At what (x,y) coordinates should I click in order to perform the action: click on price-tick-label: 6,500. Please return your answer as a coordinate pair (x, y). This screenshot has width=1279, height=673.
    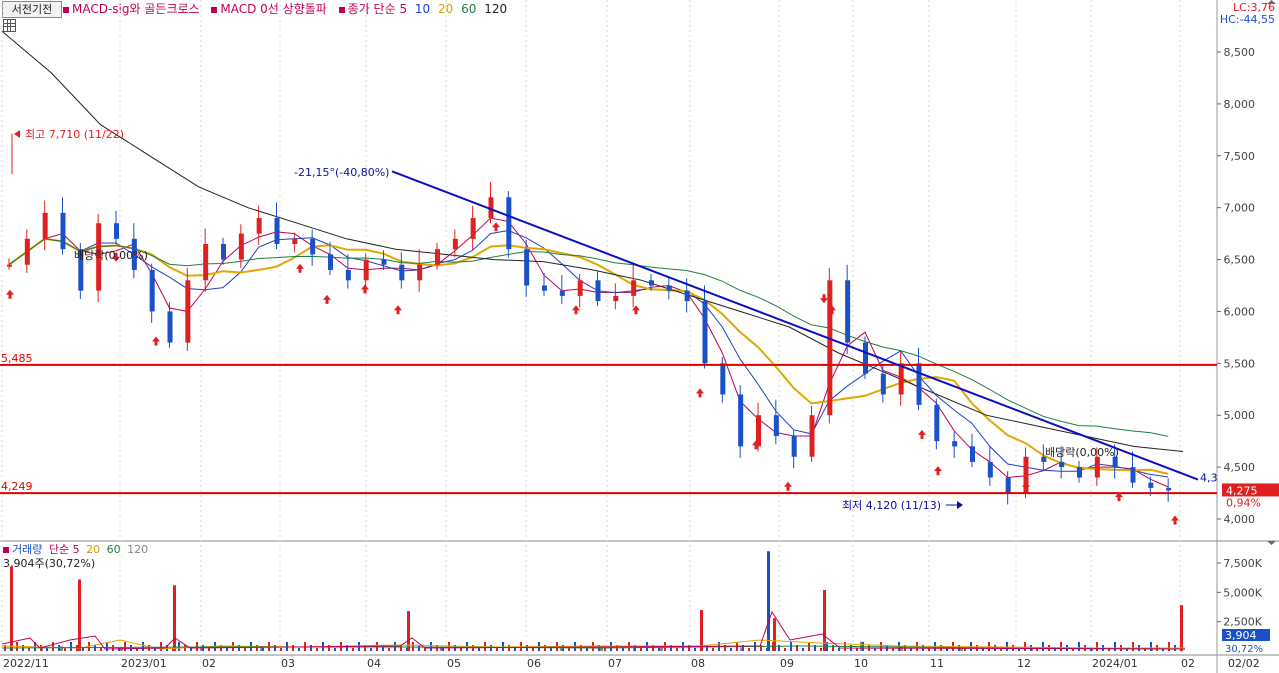
    Looking at the image, I should click on (1240, 260).